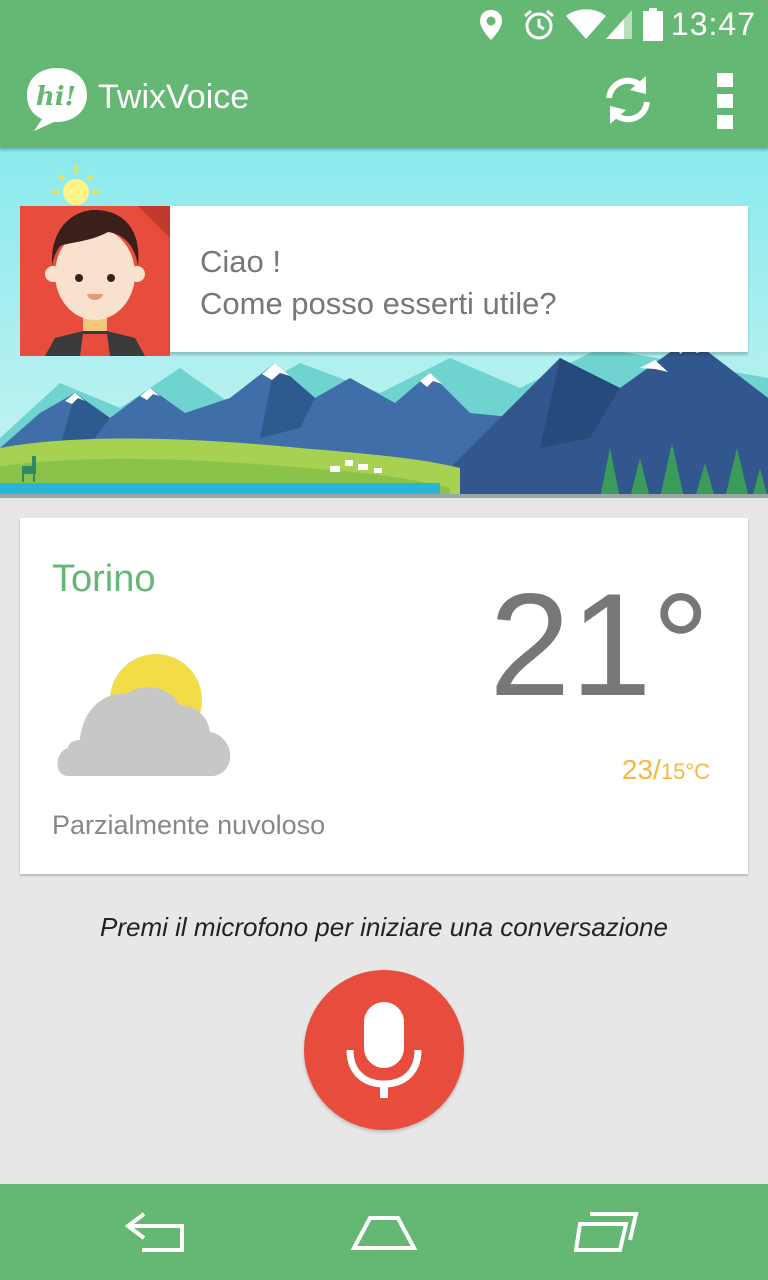 The height and width of the screenshot is (1280, 768). Describe the element at coordinates (653, 24) in the screenshot. I see `battery-icon` at that location.